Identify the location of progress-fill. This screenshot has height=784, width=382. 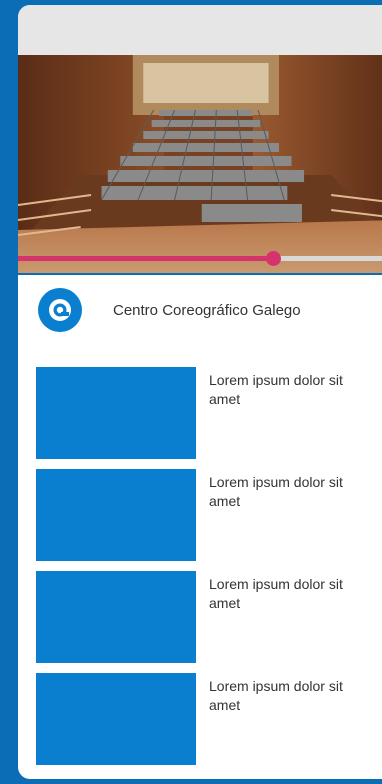
(145, 258).